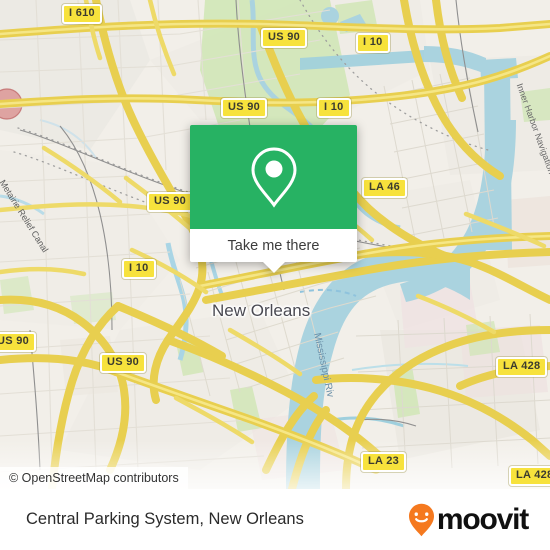  I want to click on road-shield-us90-b: US 90, so click(244, 108).